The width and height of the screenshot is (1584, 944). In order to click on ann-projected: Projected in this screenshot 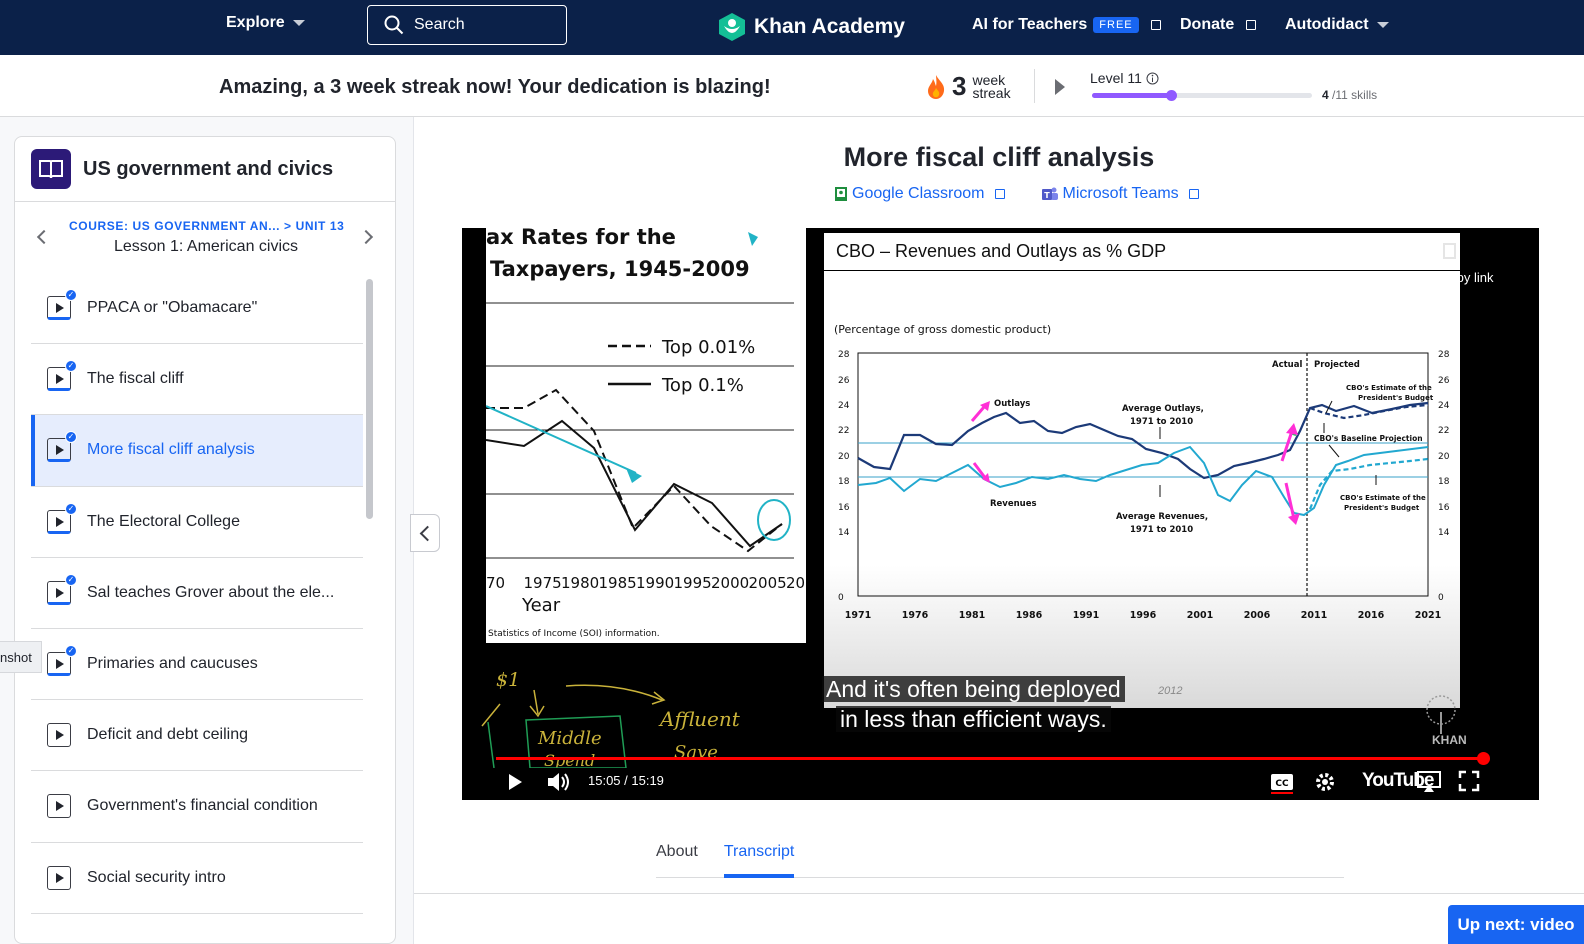, I will do `click(1337, 365)`.